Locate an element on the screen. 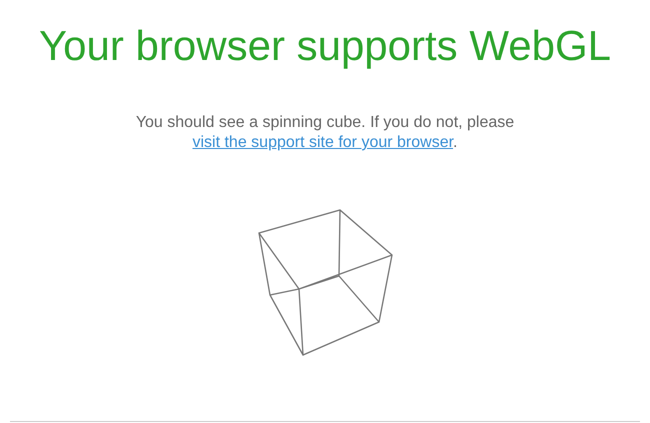 The height and width of the screenshot is (423, 650). page-title: Your browser supports WebGL is located at coordinates (325, 46).